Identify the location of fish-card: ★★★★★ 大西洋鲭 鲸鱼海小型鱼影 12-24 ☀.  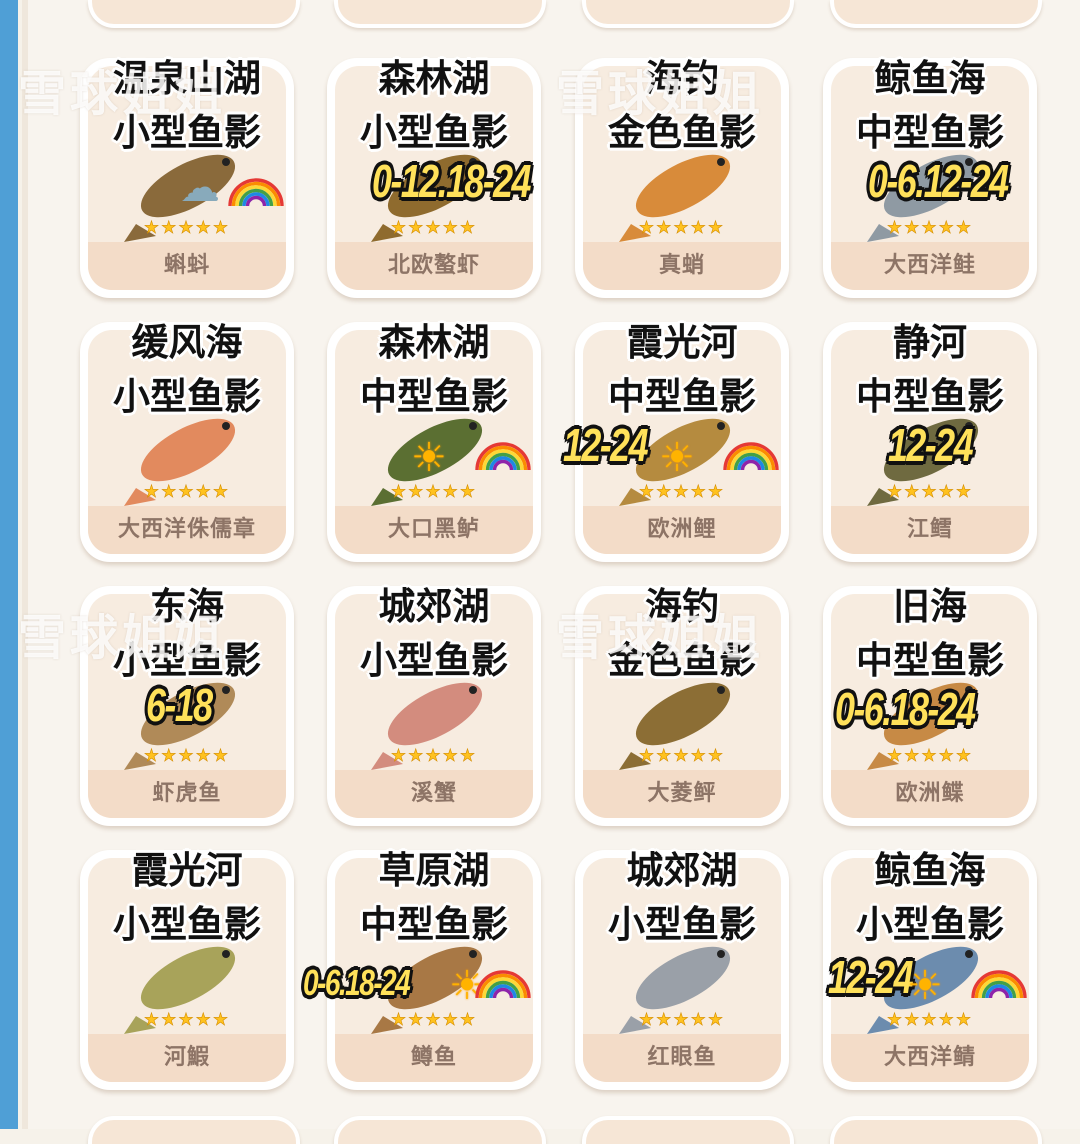
(930, 969).